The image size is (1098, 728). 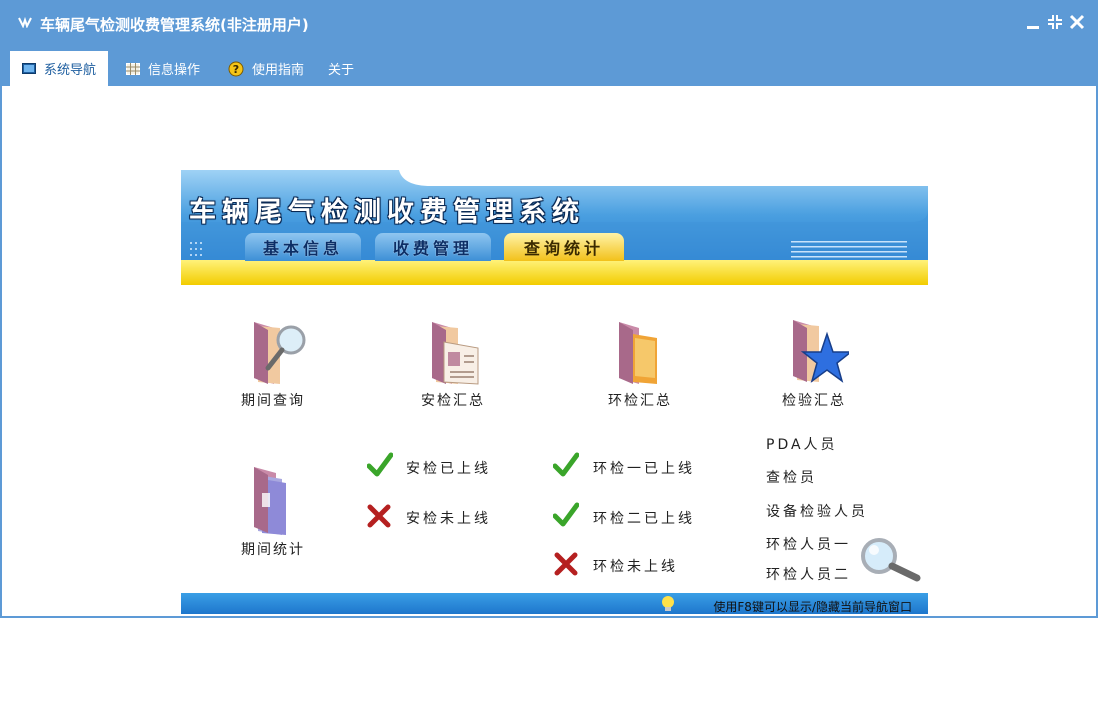 I want to click on folder-star-icon, so click(x=823, y=351).